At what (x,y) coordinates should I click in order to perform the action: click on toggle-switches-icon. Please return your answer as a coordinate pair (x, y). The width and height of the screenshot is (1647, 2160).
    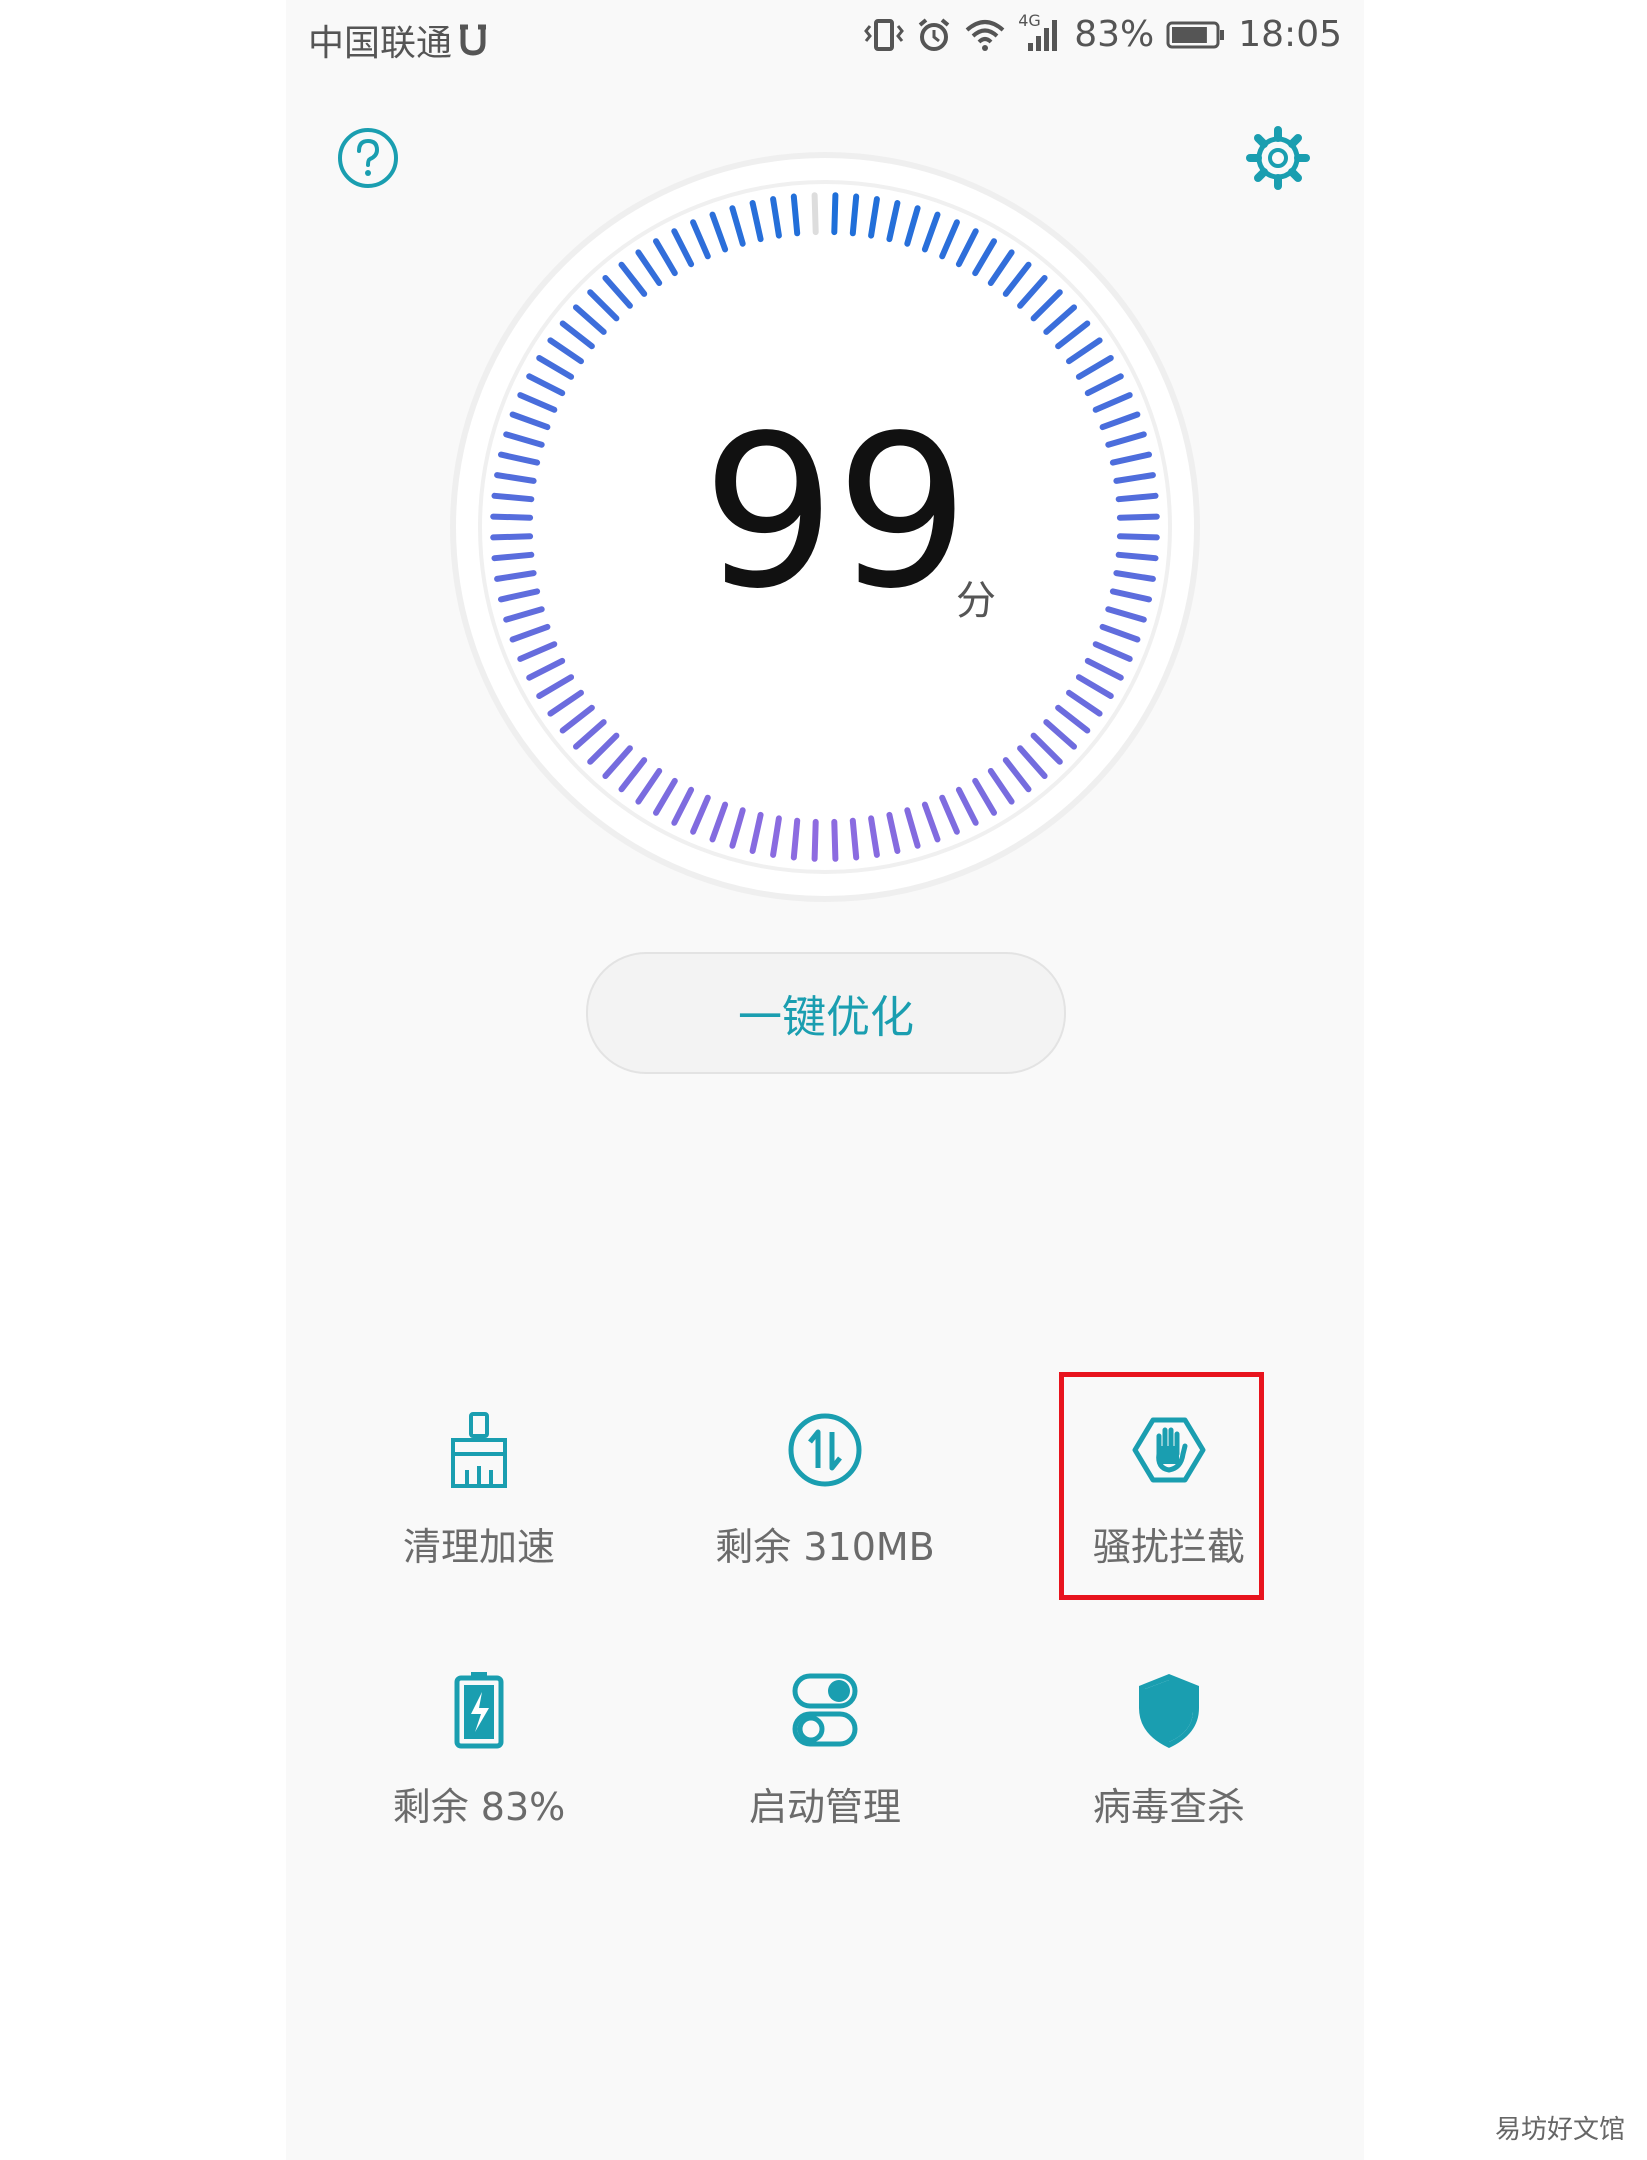
    Looking at the image, I should click on (825, 1710).